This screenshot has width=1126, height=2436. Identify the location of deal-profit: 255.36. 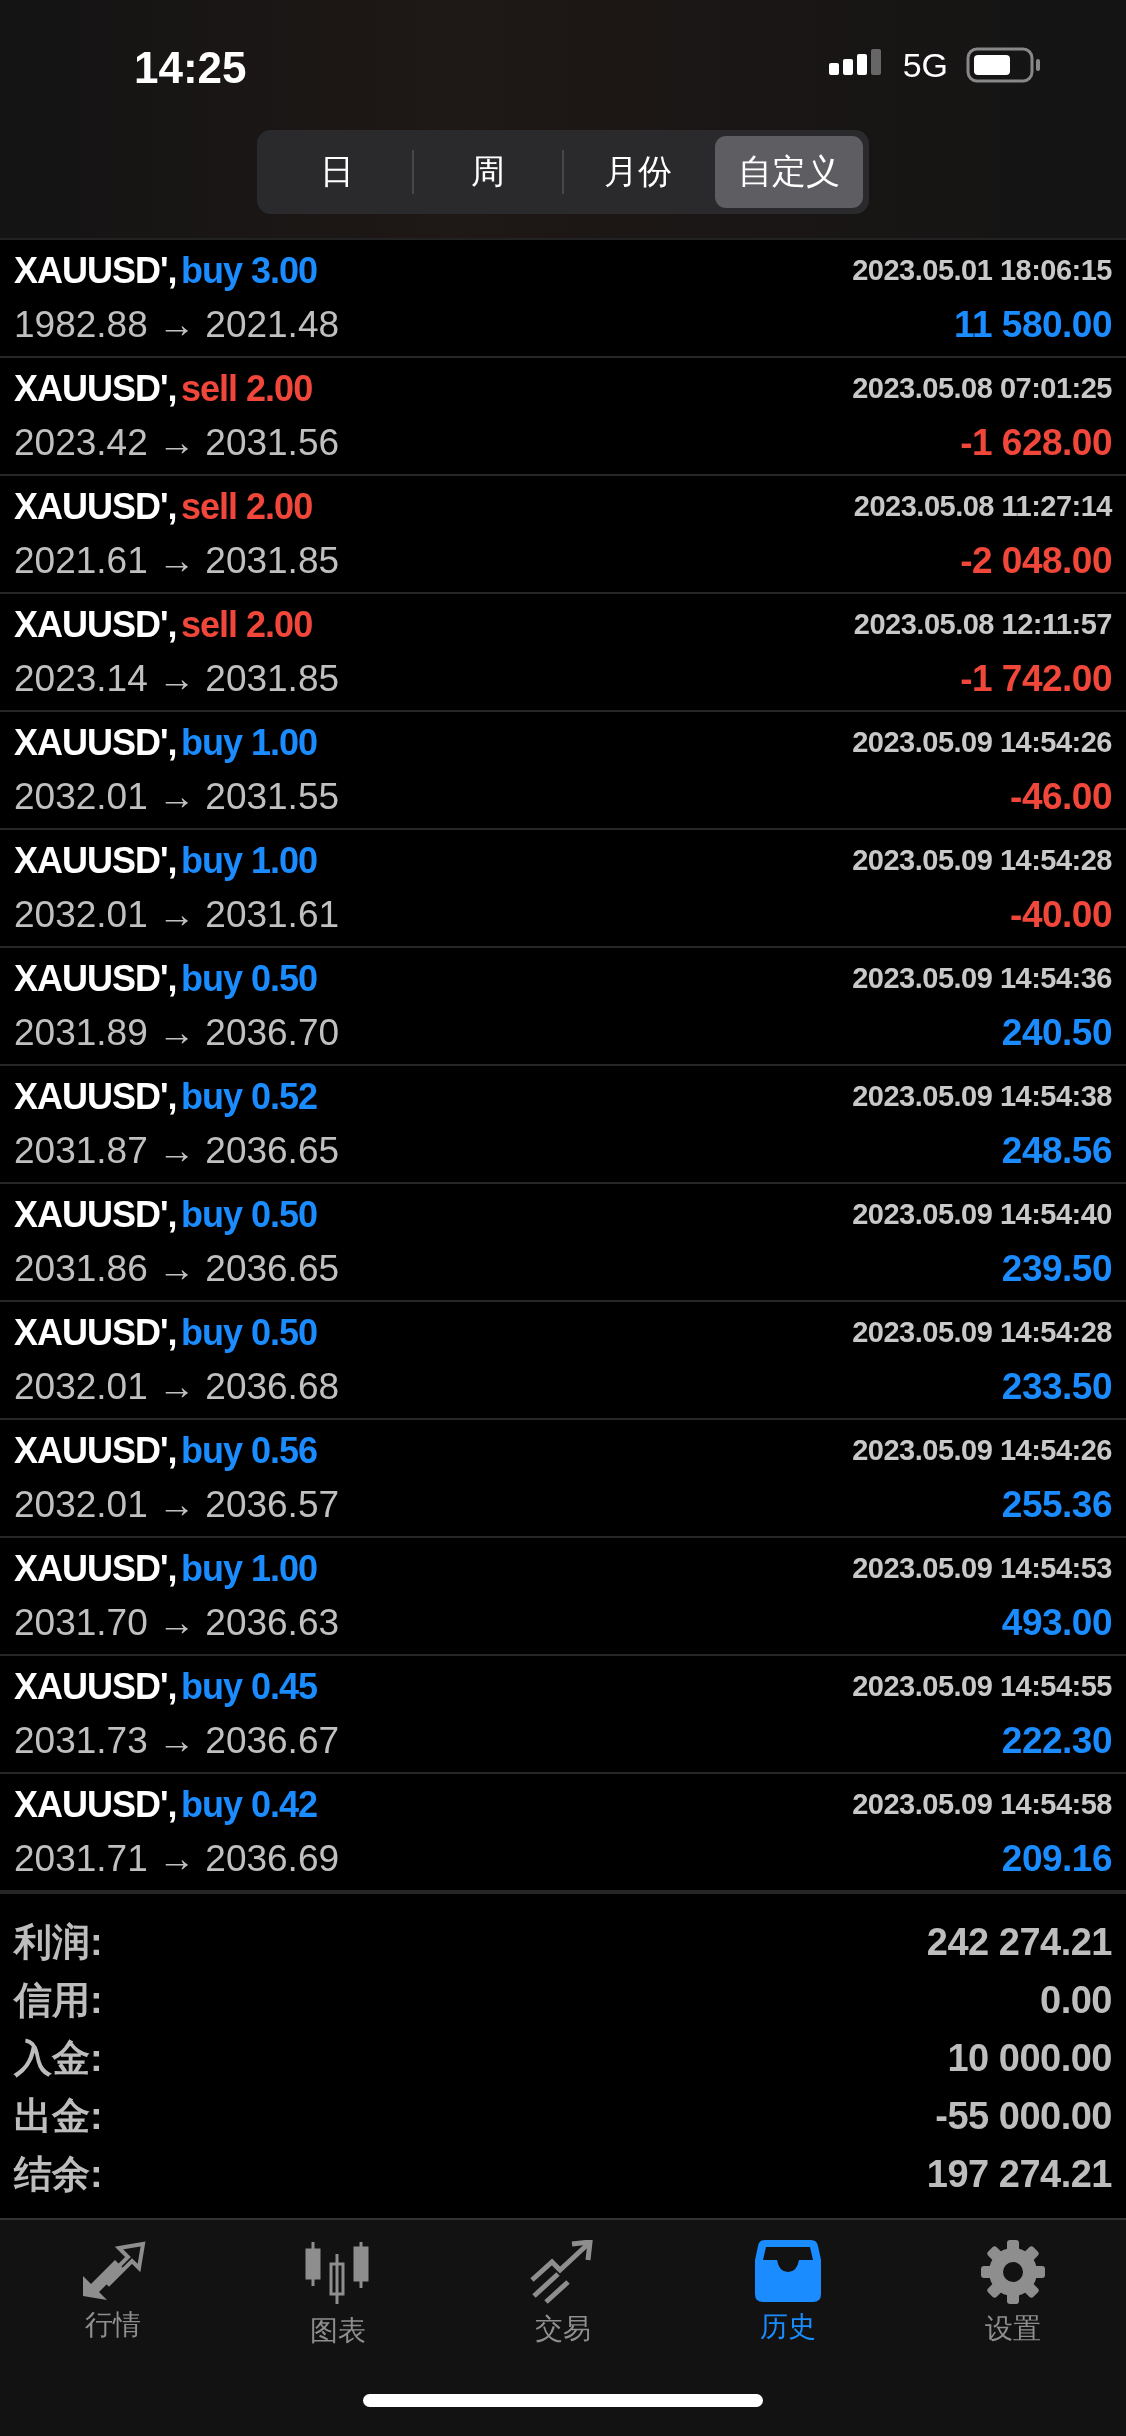
(1056, 1504).